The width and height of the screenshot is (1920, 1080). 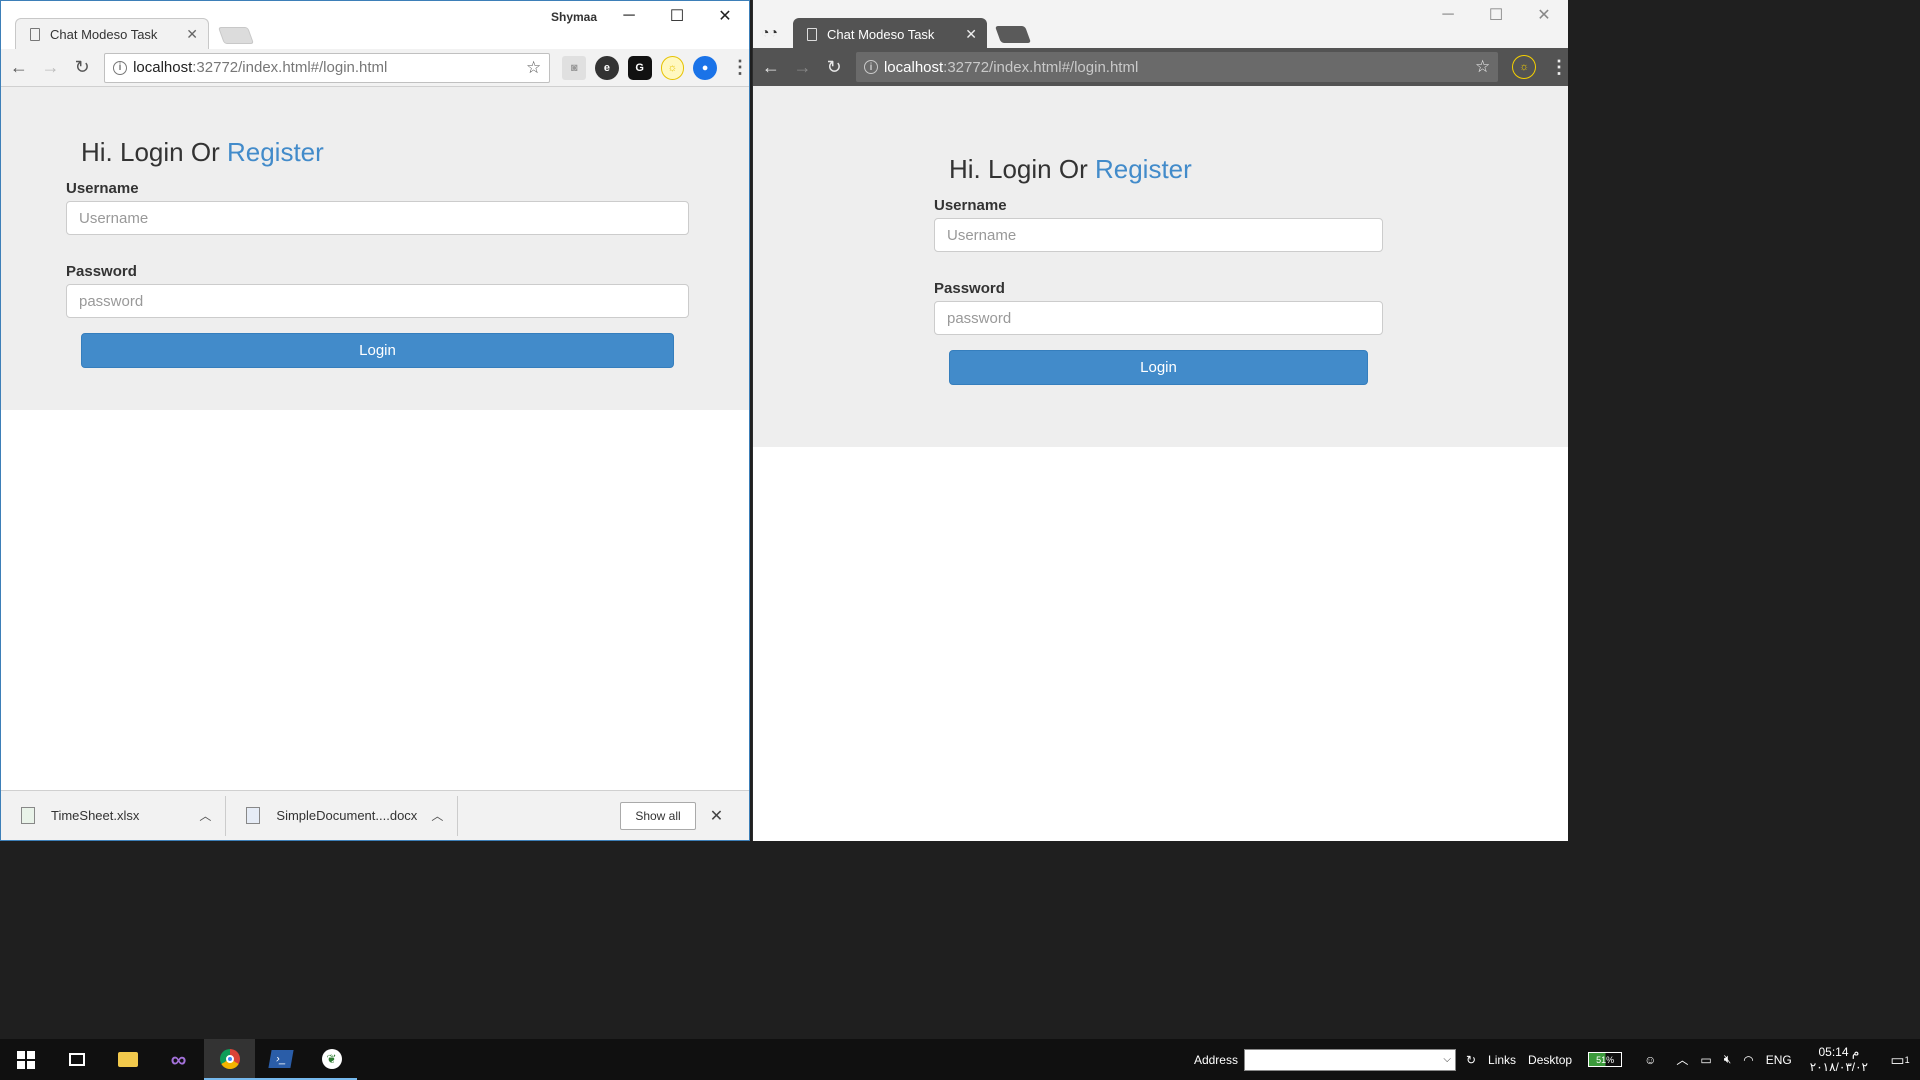 What do you see at coordinates (716, 816) in the screenshot?
I see `close-downloads-icon: ✕` at bounding box center [716, 816].